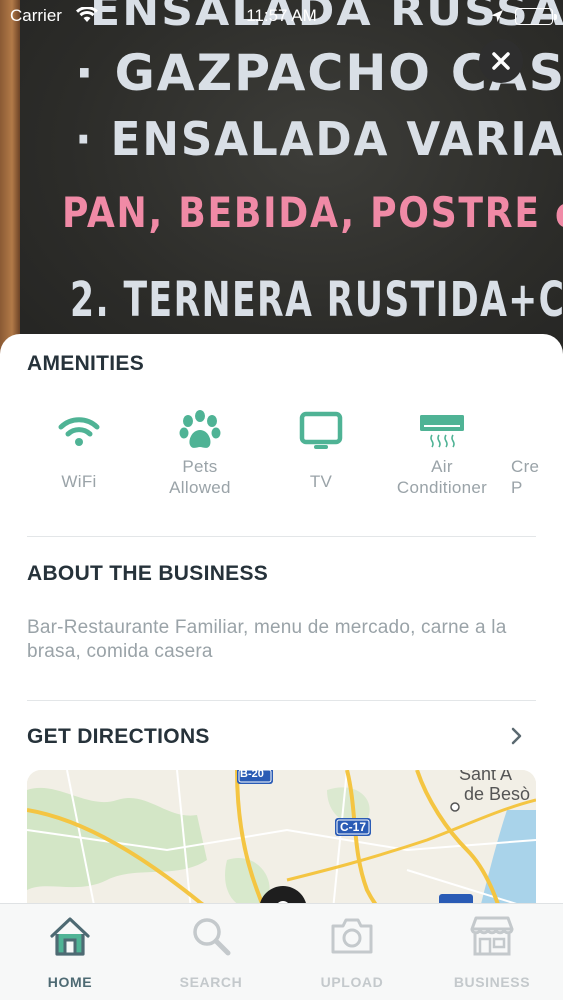  Describe the element at coordinates (497, 18) in the screenshot. I see `location-arrow-icon` at that location.